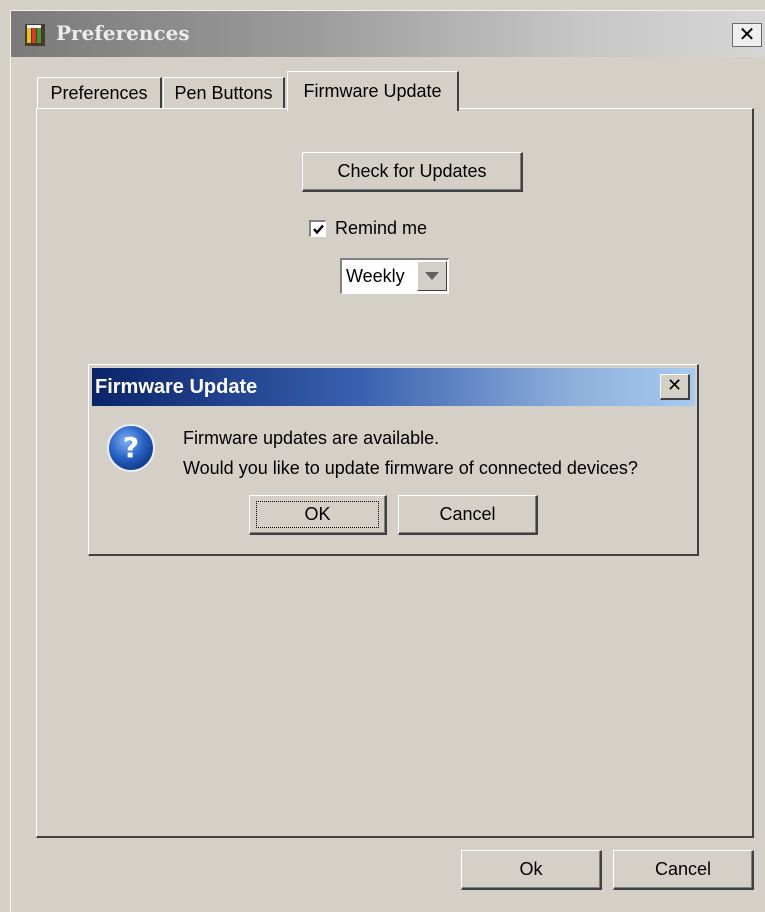 Image resolution: width=765 pixels, height=912 pixels. What do you see at coordinates (388, 34) in the screenshot?
I see `preferences-titlebar: Preferences ✕` at bounding box center [388, 34].